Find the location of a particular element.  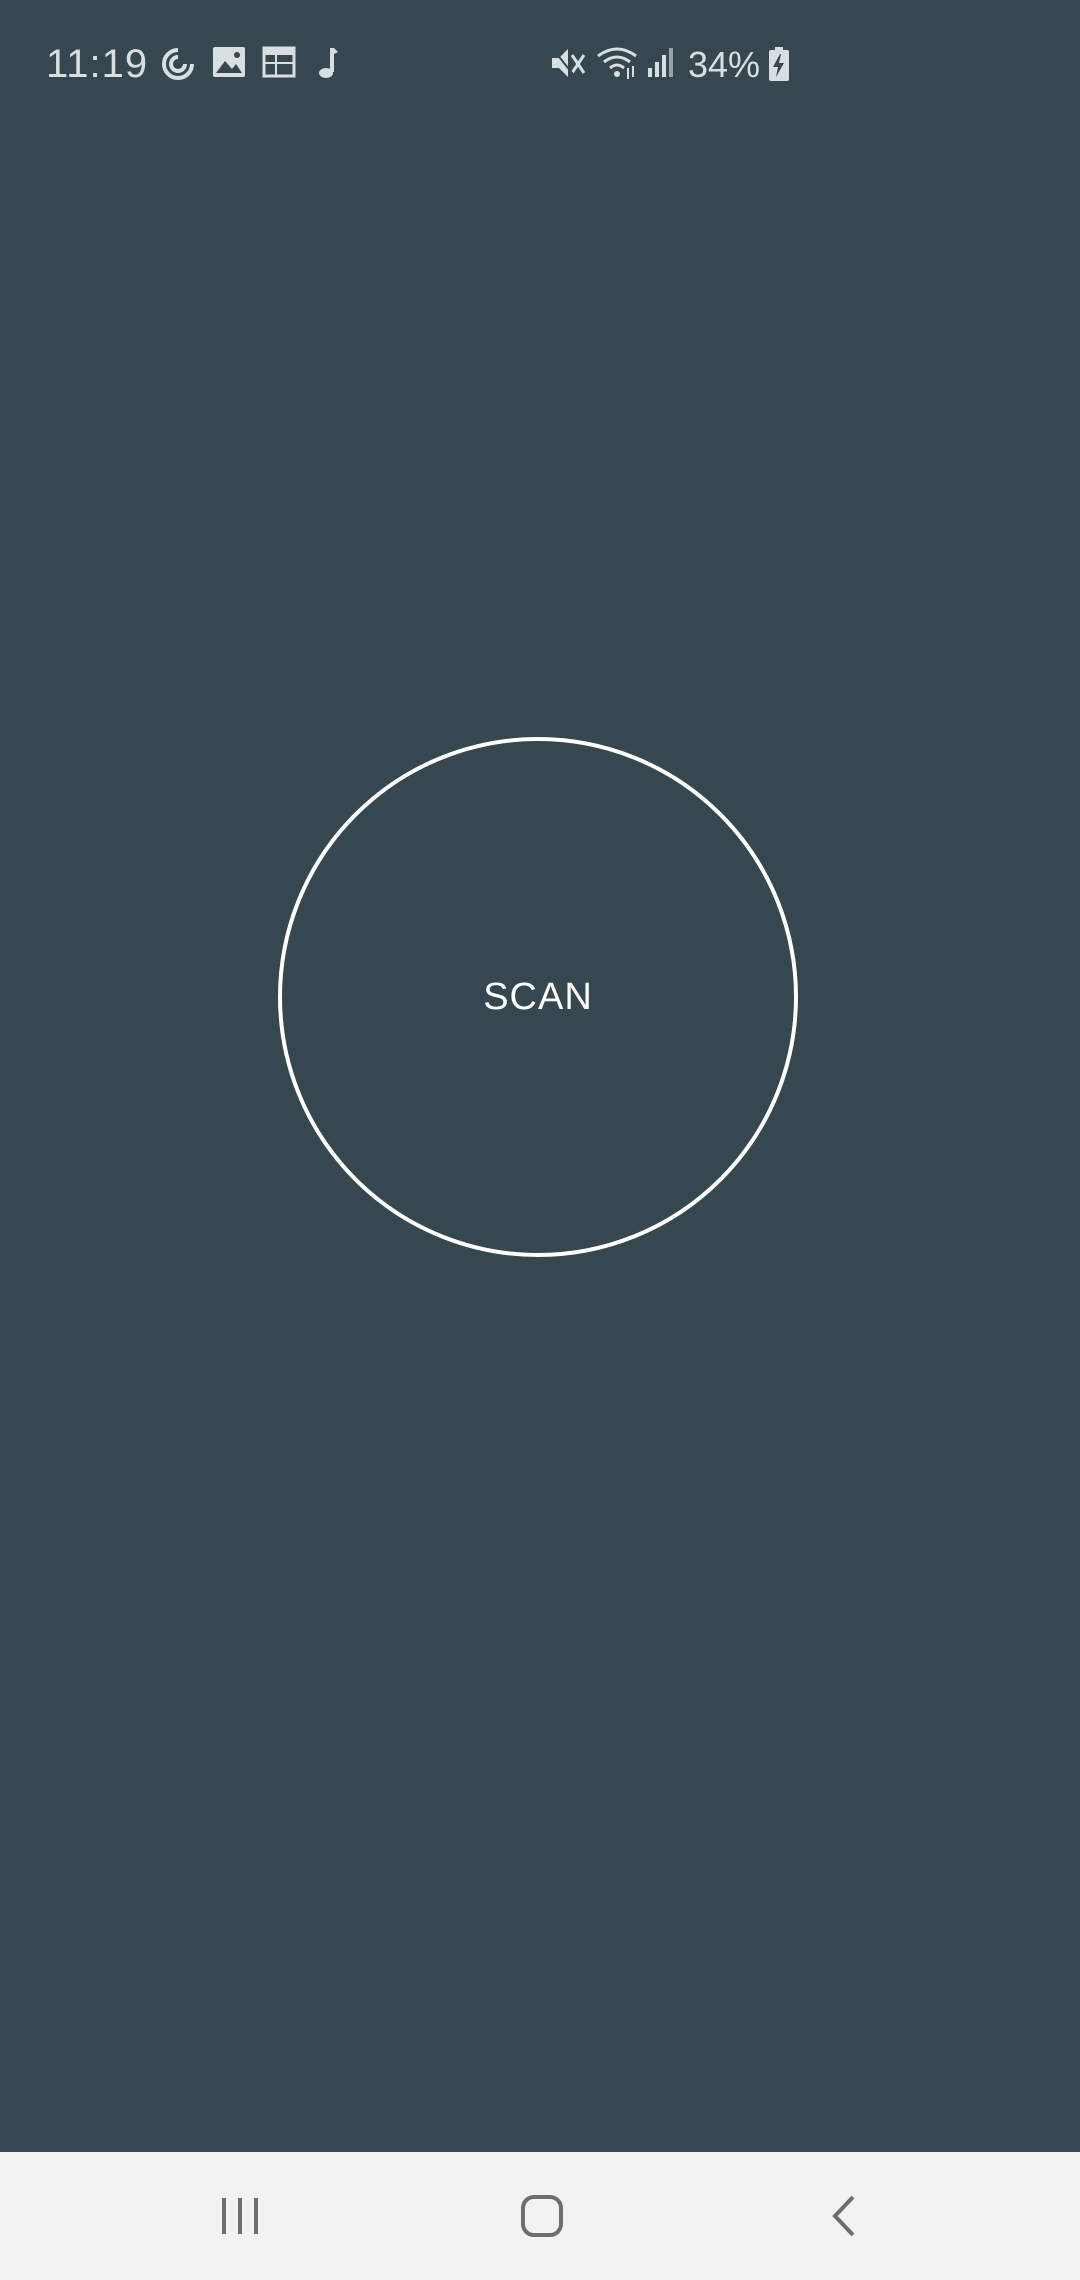

scan-button: SCAN is located at coordinates (538, 997).